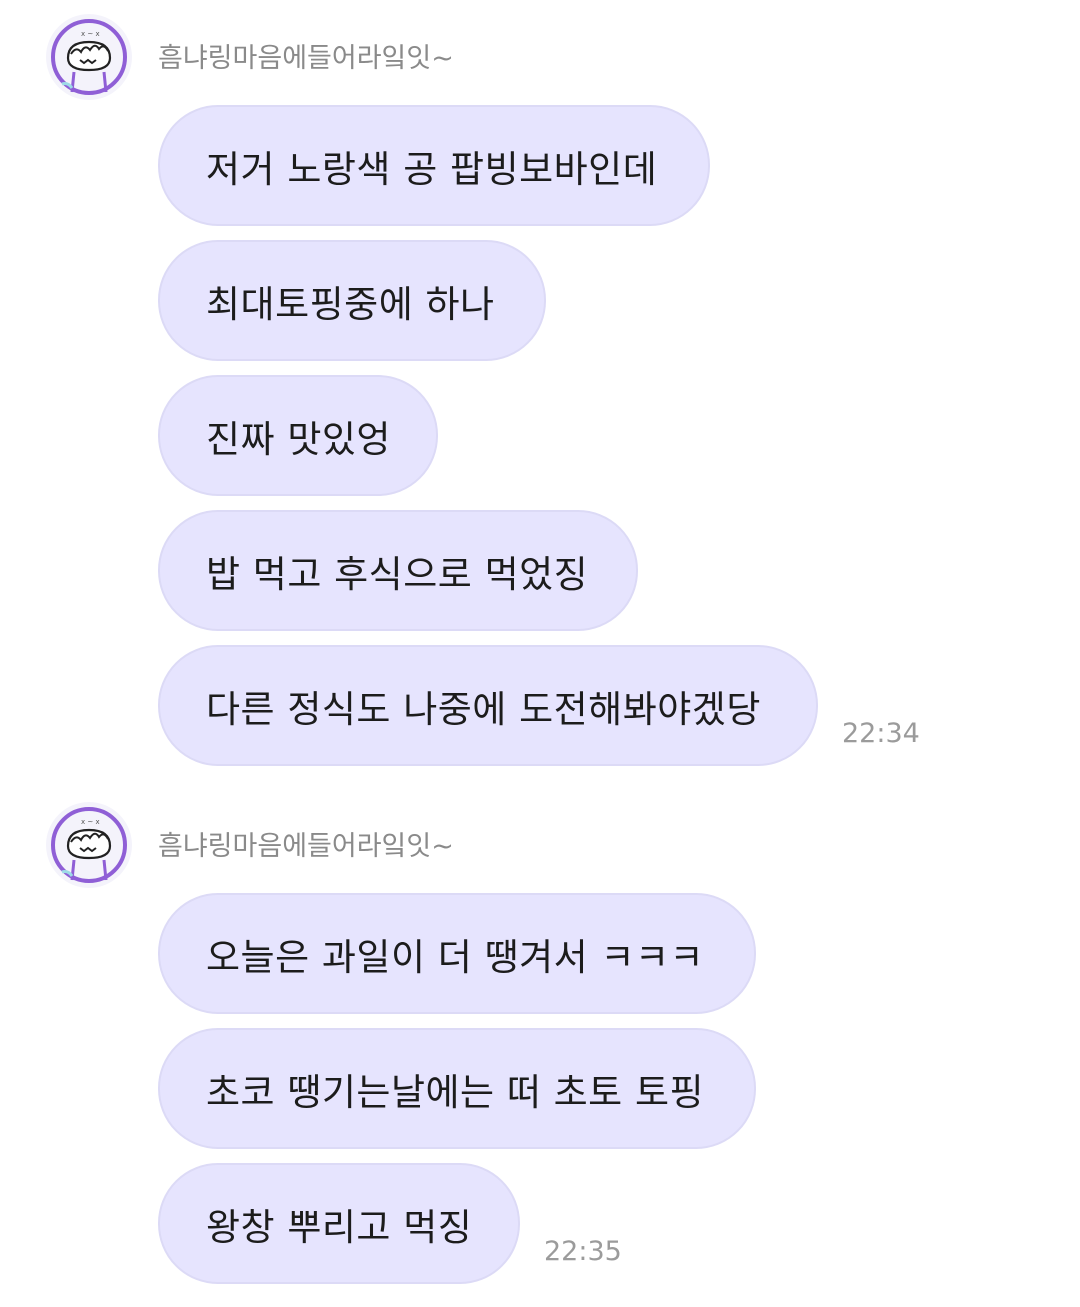 This screenshot has width=1080, height=1307. What do you see at coordinates (298, 435) in the screenshot?
I see `message-bubble: 진짜 맛있엉` at bounding box center [298, 435].